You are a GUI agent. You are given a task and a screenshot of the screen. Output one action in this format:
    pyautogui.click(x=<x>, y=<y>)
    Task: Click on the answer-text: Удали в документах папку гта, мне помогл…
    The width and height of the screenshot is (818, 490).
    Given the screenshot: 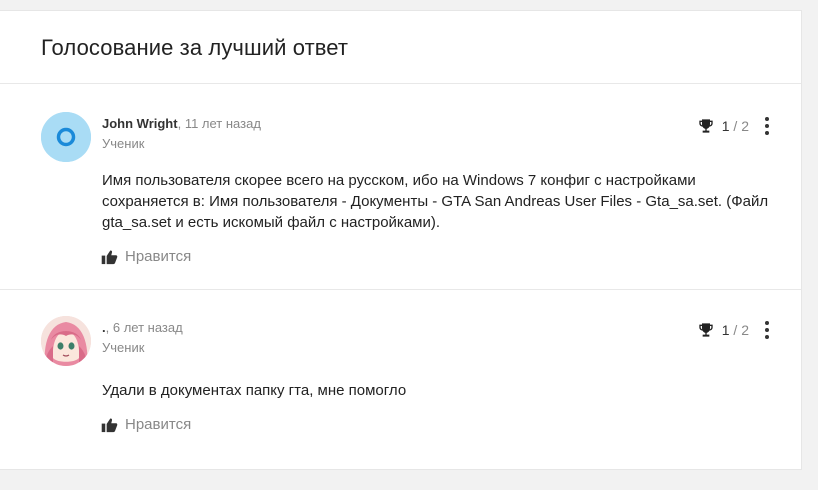 What is the action you would take?
    pyautogui.click(x=254, y=390)
    